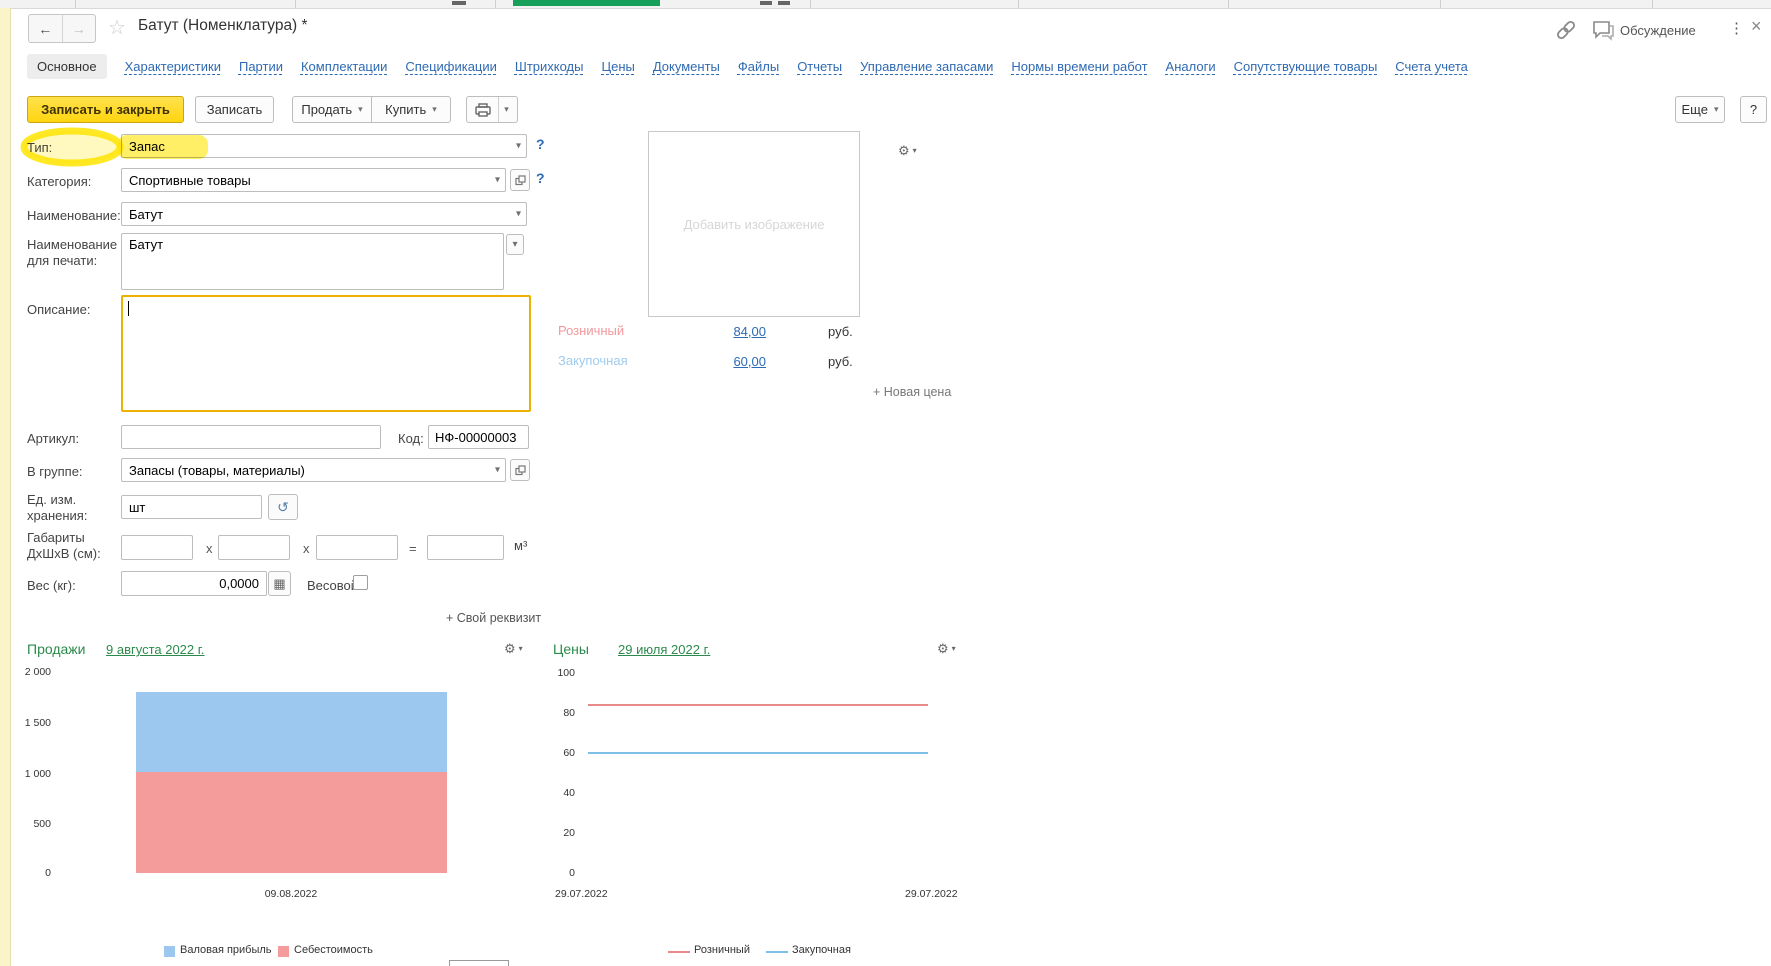 This screenshot has height=966, width=1771. Describe the element at coordinates (306, 548) in the screenshot. I see `dim-sep-2: х` at that location.